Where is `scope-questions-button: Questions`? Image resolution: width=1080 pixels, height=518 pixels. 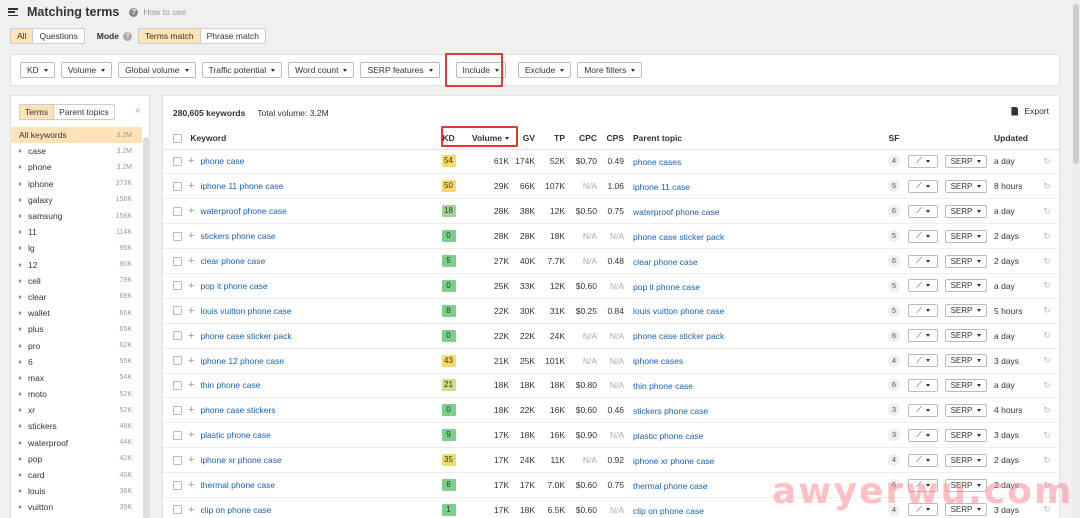
scope-questions-button: Questions is located at coordinates (58, 36).